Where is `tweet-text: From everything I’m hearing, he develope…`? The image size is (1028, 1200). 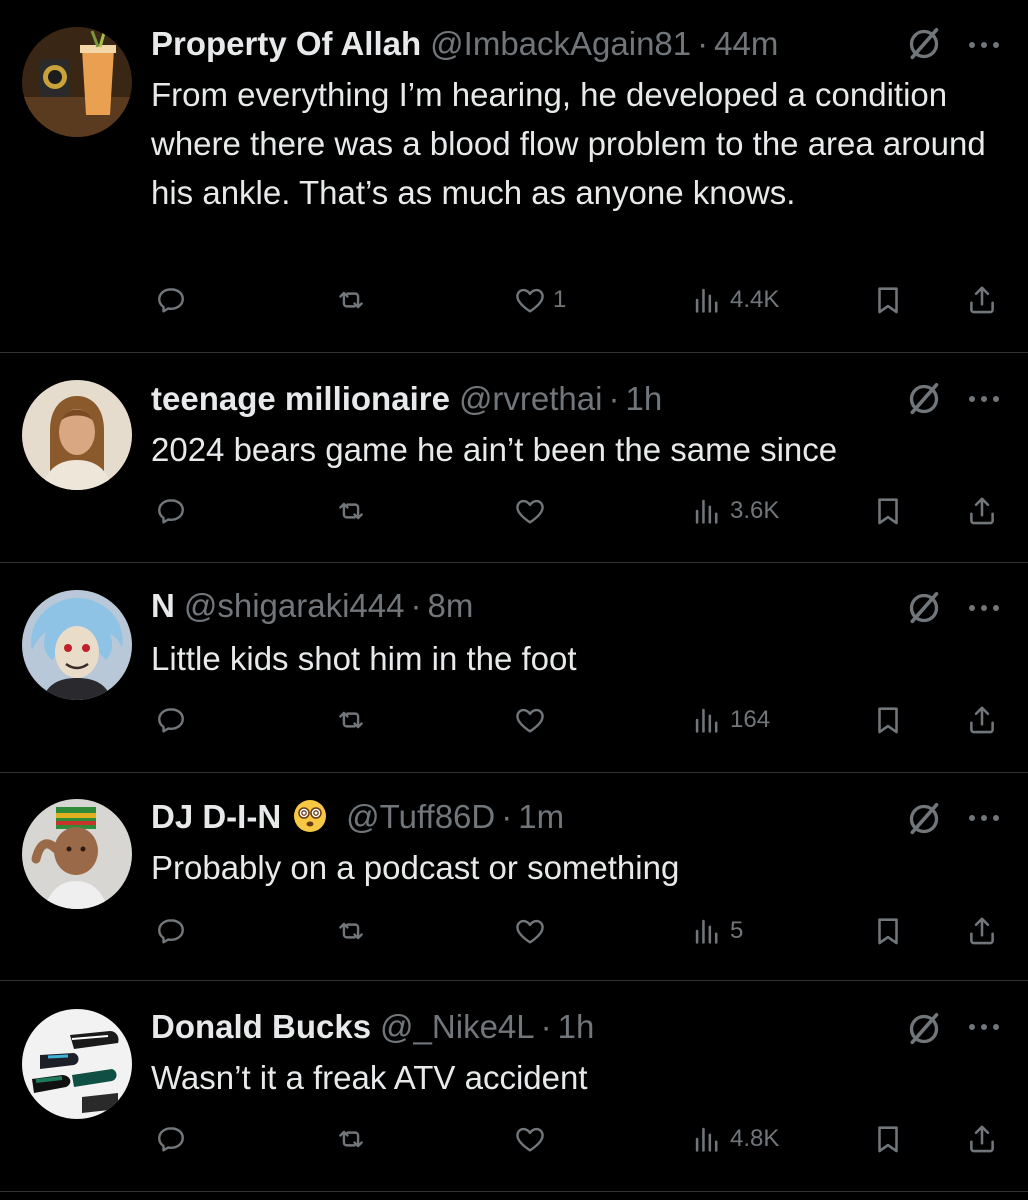 tweet-text: From everything I’m hearing, he develope… is located at coordinates (568, 143).